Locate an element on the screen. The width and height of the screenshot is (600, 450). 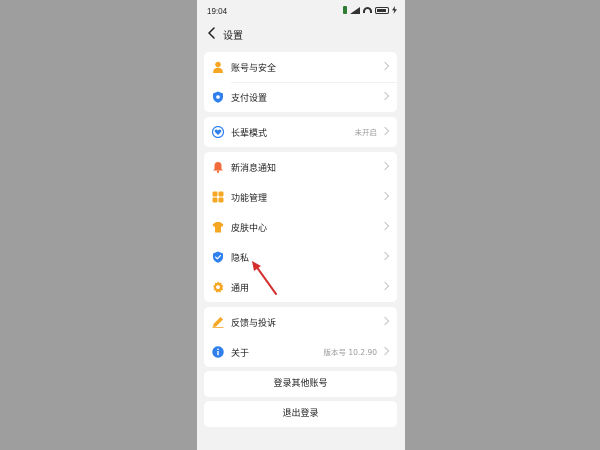
settings-item-label: 反馈与投诉 is located at coordinates (254, 324).